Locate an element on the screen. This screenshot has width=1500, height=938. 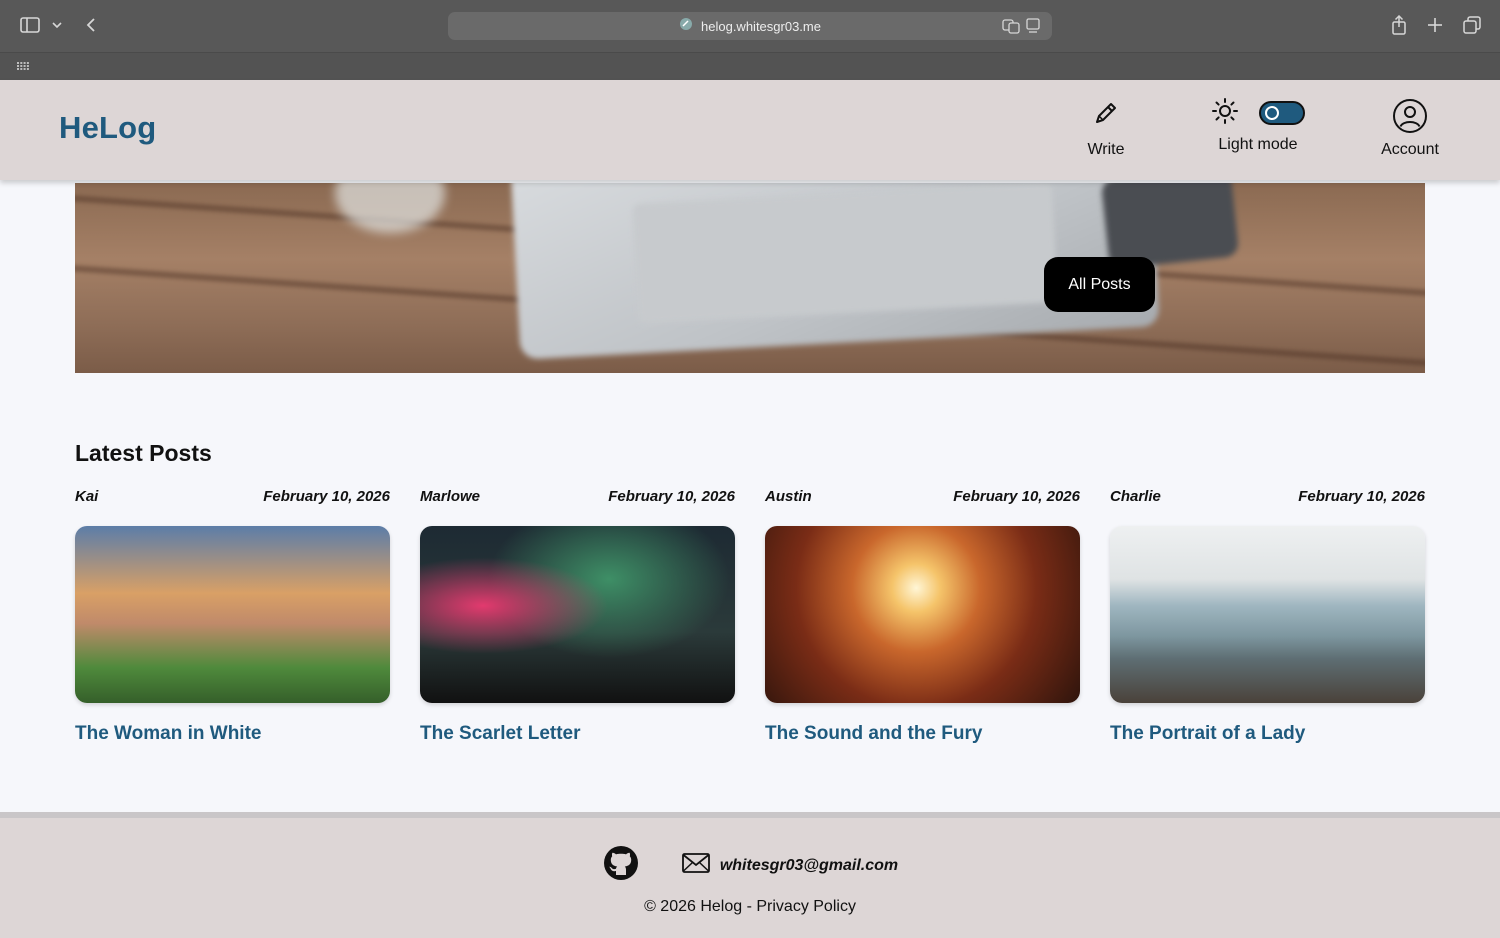
theme-switch is located at coordinates (1282, 113).